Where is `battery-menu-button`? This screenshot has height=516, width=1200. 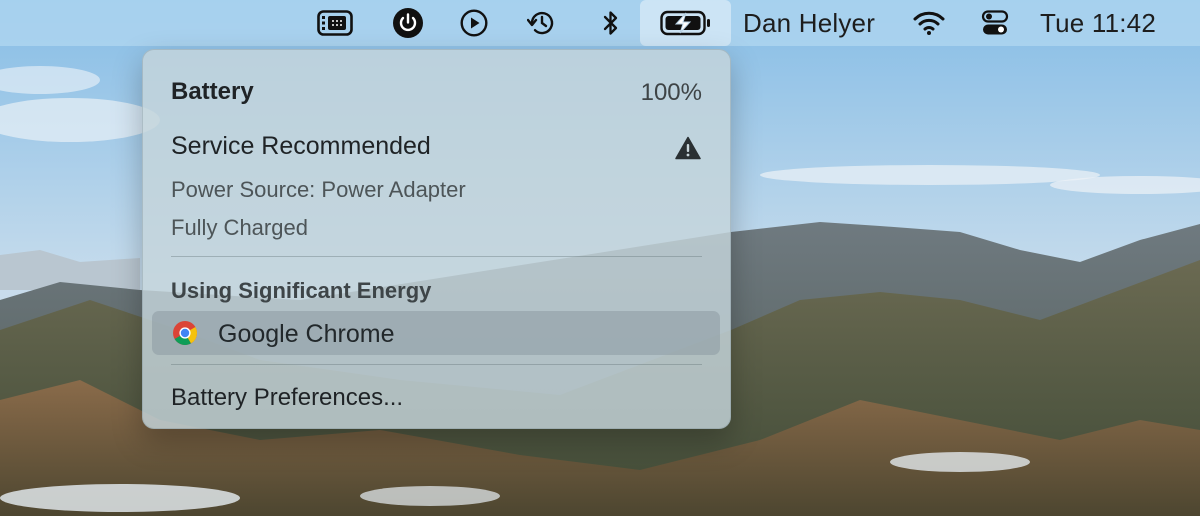
battery-menu-button is located at coordinates (685, 23).